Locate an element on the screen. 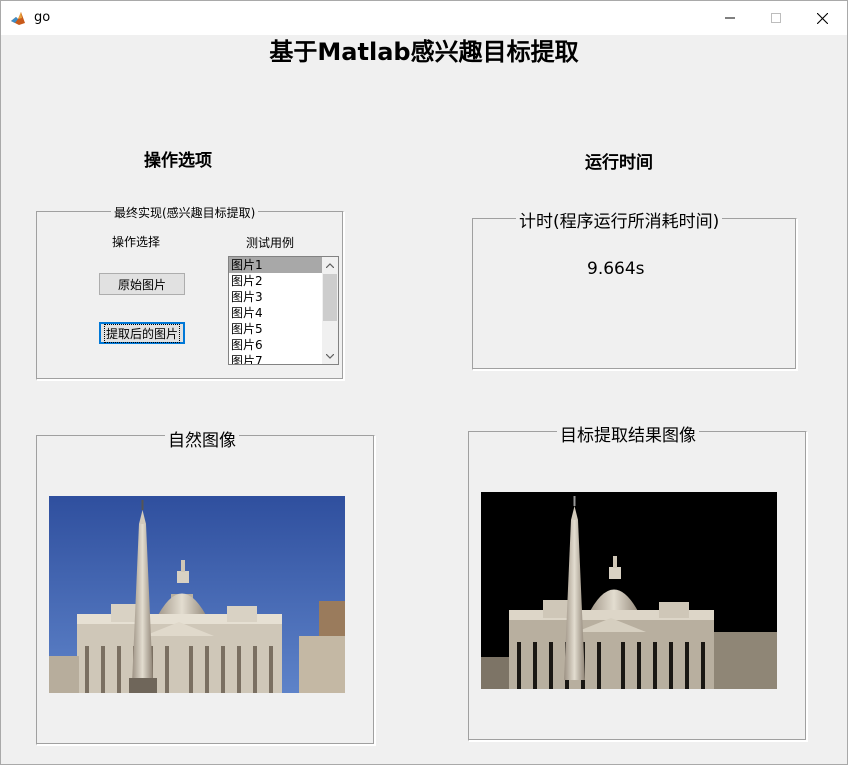 The width and height of the screenshot is (848, 765). scroll-up-button is located at coordinates (330, 265).